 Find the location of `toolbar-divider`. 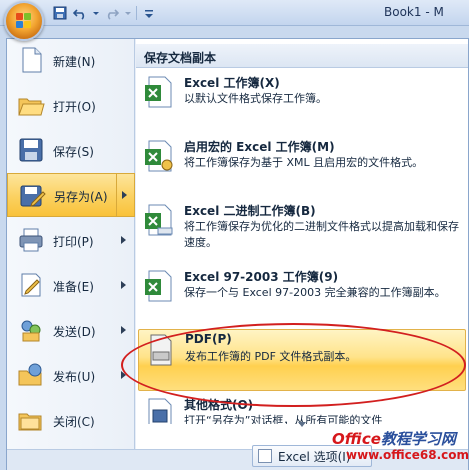

toolbar-divider is located at coordinates (136, 13).